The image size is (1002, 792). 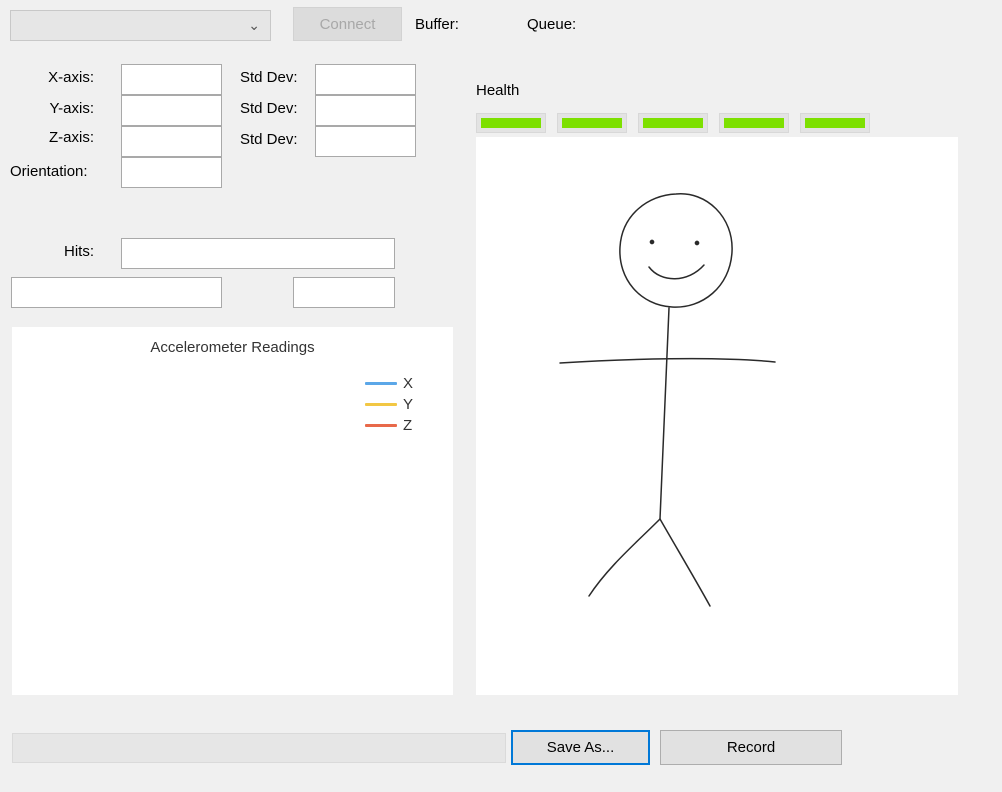 What do you see at coordinates (254, 25) in the screenshot?
I see `chevron-down-icon: ⌄` at bounding box center [254, 25].